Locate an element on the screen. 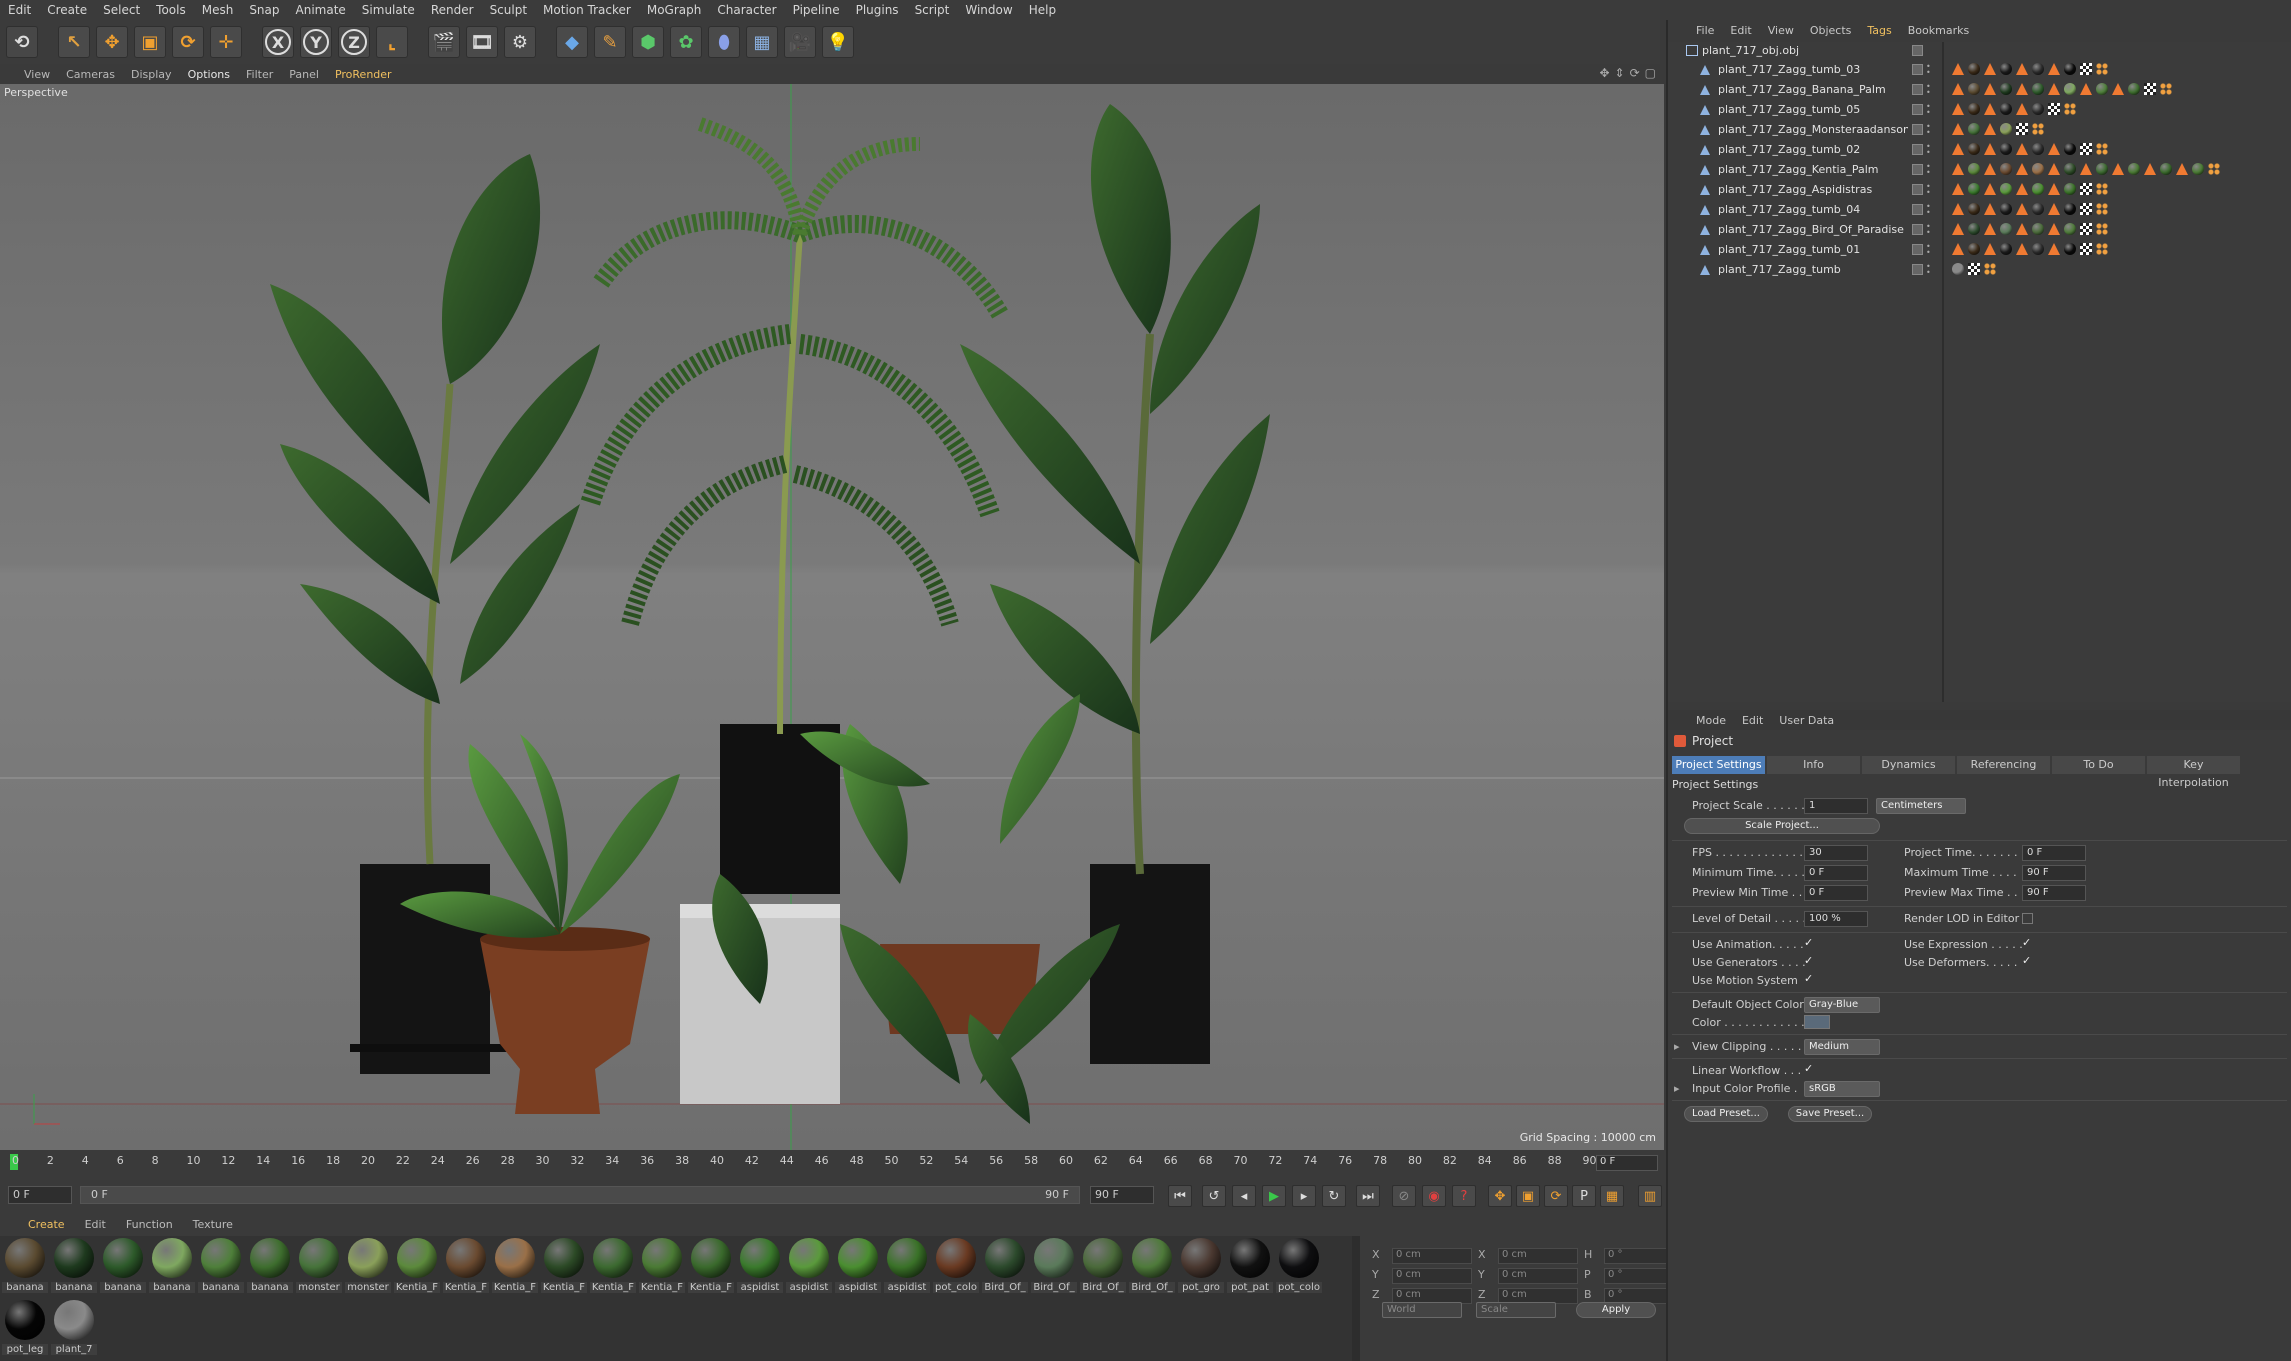  menu-tools: Tools is located at coordinates (171, 10).